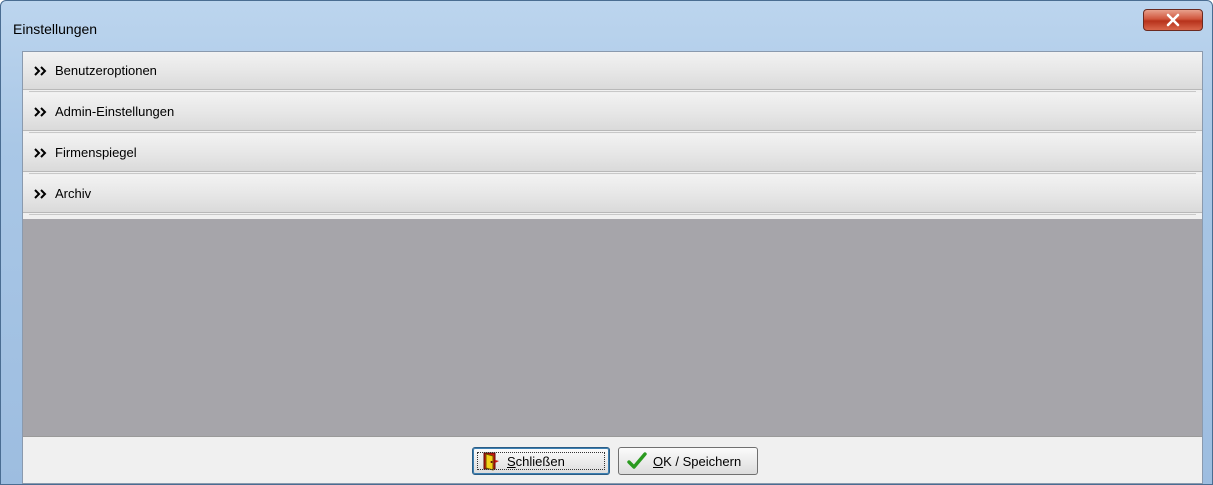 The width and height of the screenshot is (1213, 485). Describe the element at coordinates (96, 152) in the screenshot. I see `section-label: Firmenspiegel` at that location.